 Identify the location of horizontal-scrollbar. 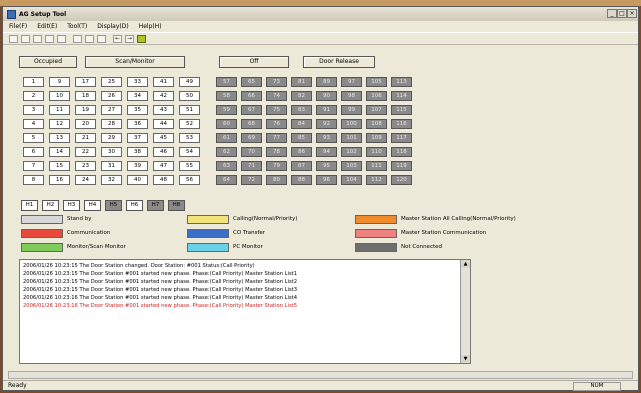
(320, 375).